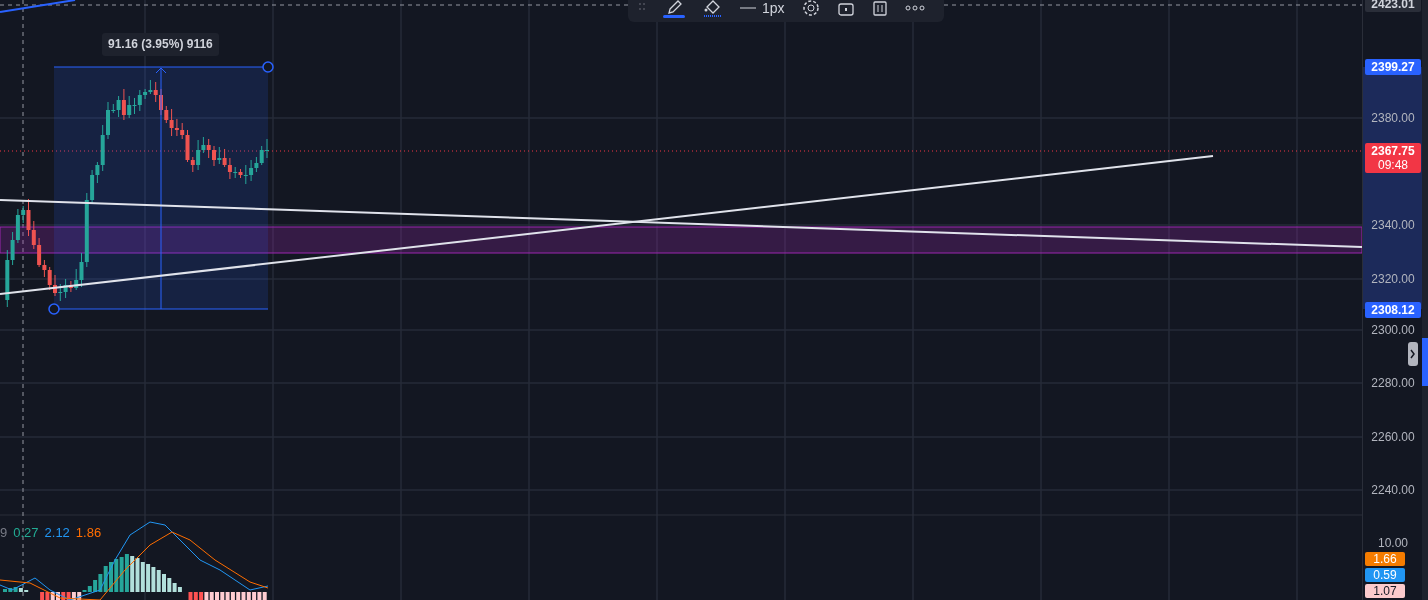  What do you see at coordinates (88, 532) in the screenshot?
I see `indicator-value: 1.86` at bounding box center [88, 532].